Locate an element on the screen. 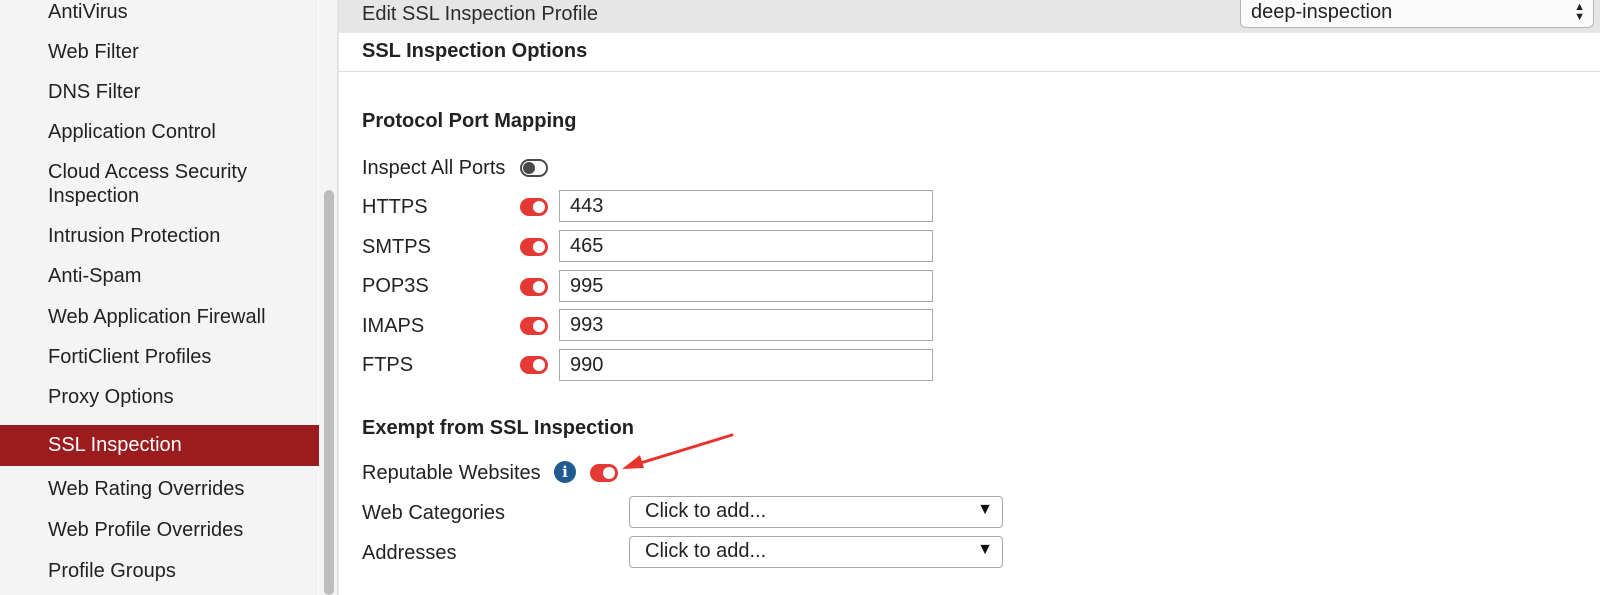 The height and width of the screenshot is (595, 1600). sidebar-item-web-application-firewall: Web Application Firewall is located at coordinates (159, 317).